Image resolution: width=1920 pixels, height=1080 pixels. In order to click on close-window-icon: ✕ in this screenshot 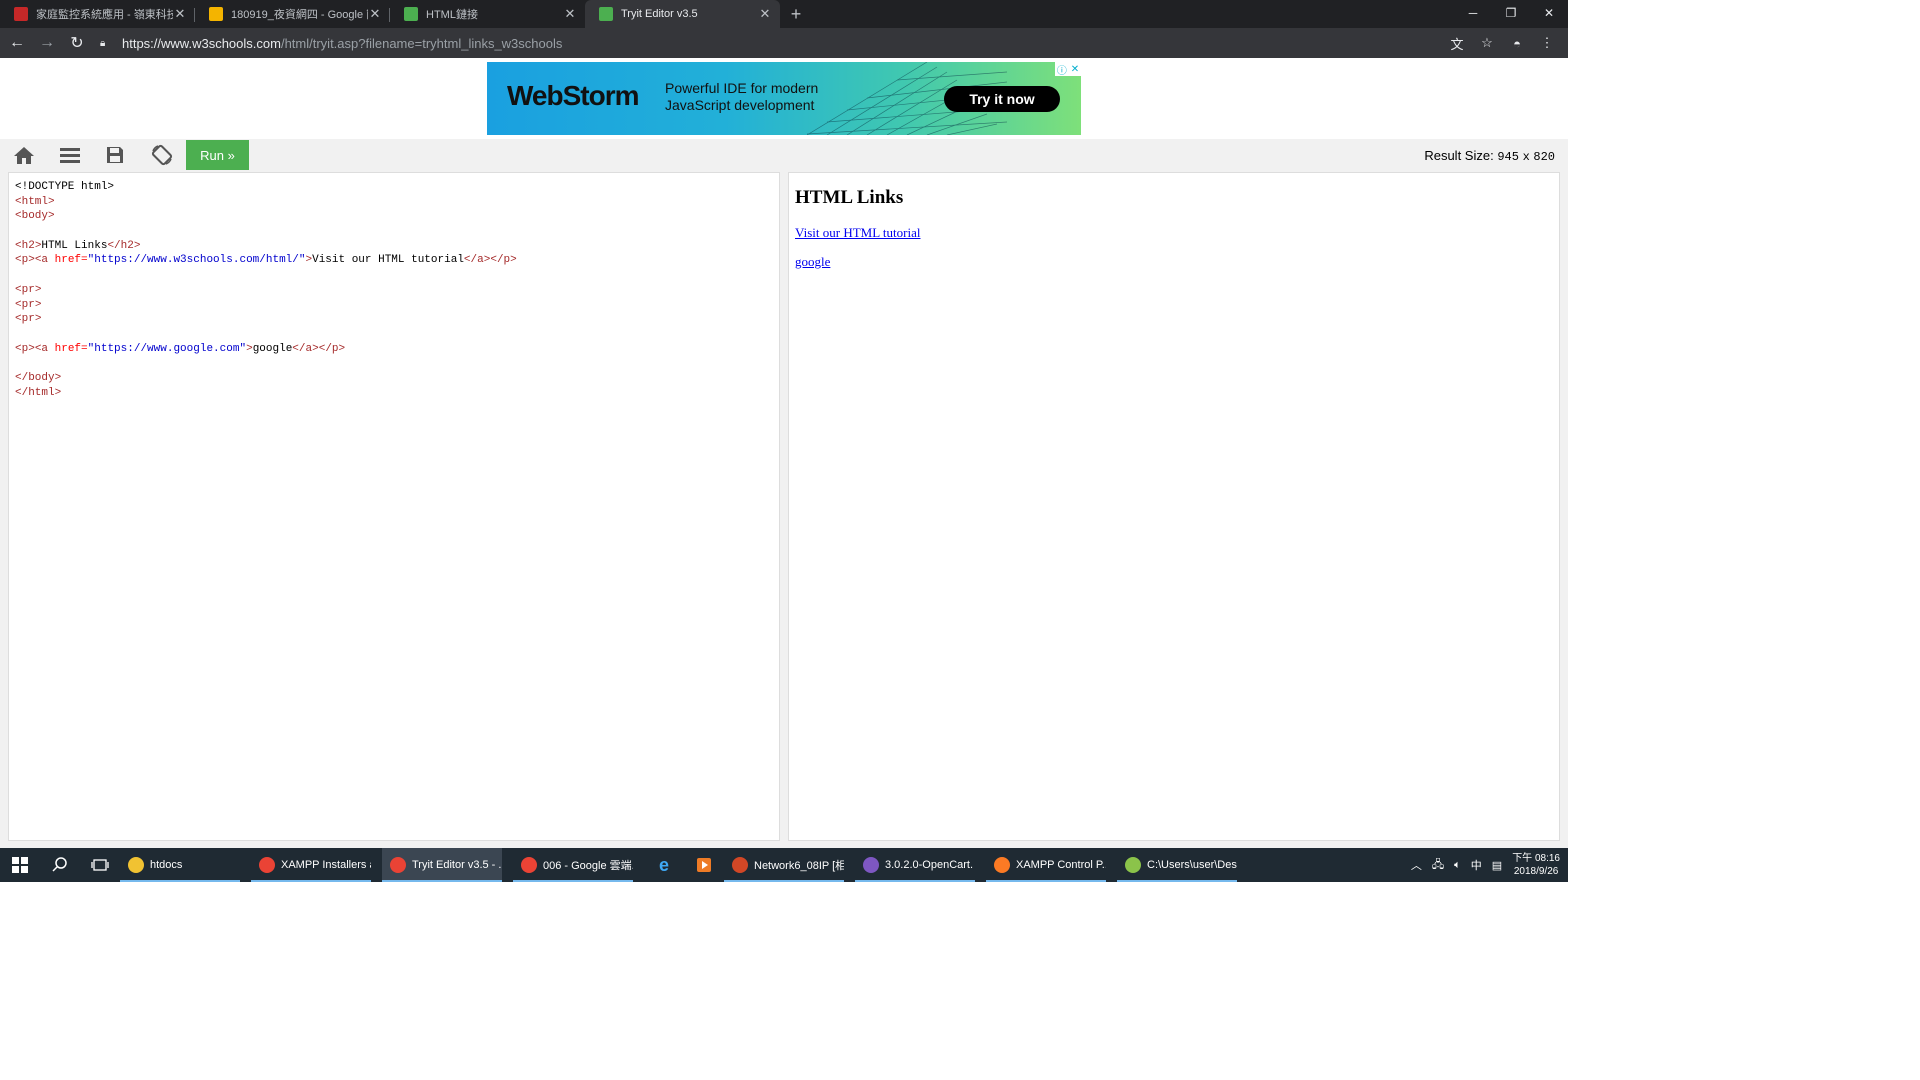, I will do `click(1549, 13)`.